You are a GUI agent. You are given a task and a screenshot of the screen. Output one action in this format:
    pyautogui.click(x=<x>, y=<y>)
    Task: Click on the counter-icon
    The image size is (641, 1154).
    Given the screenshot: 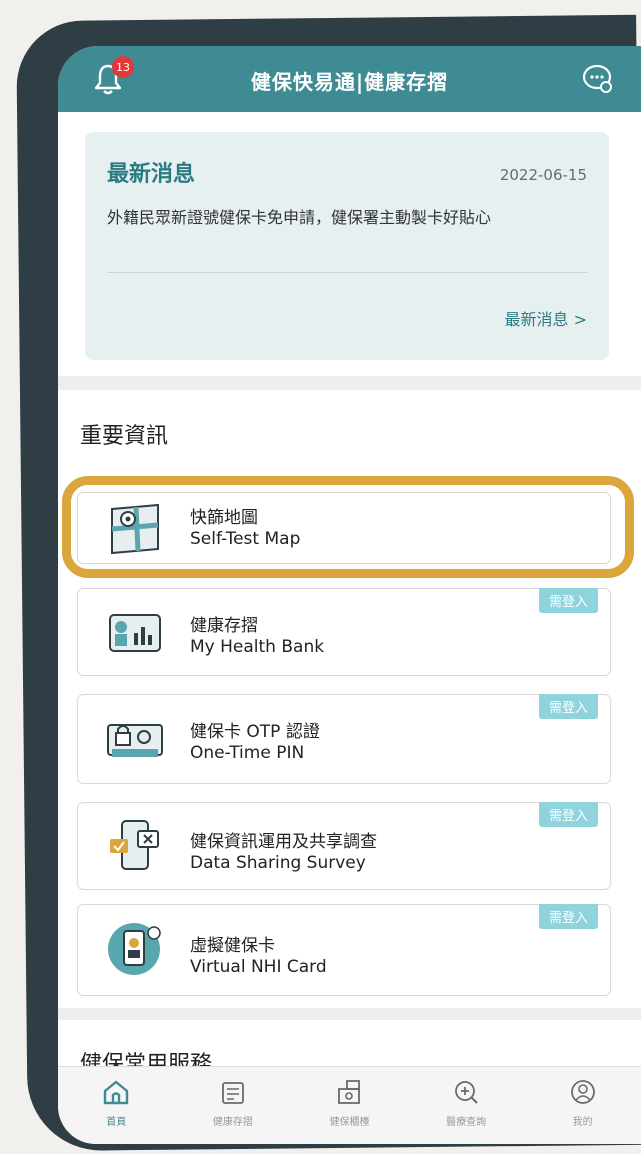 What is the action you would take?
    pyautogui.click(x=349, y=1092)
    